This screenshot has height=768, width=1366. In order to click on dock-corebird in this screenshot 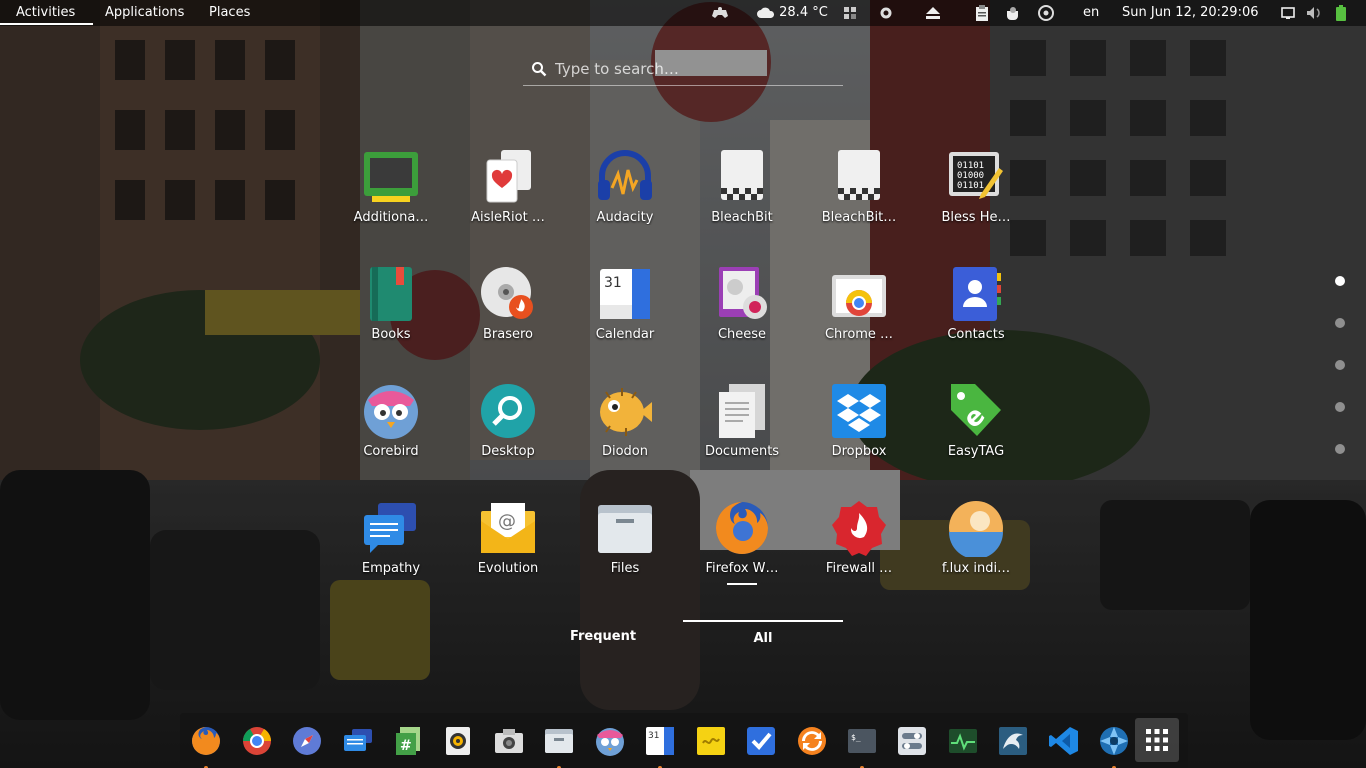, I will do `click(610, 742)`.